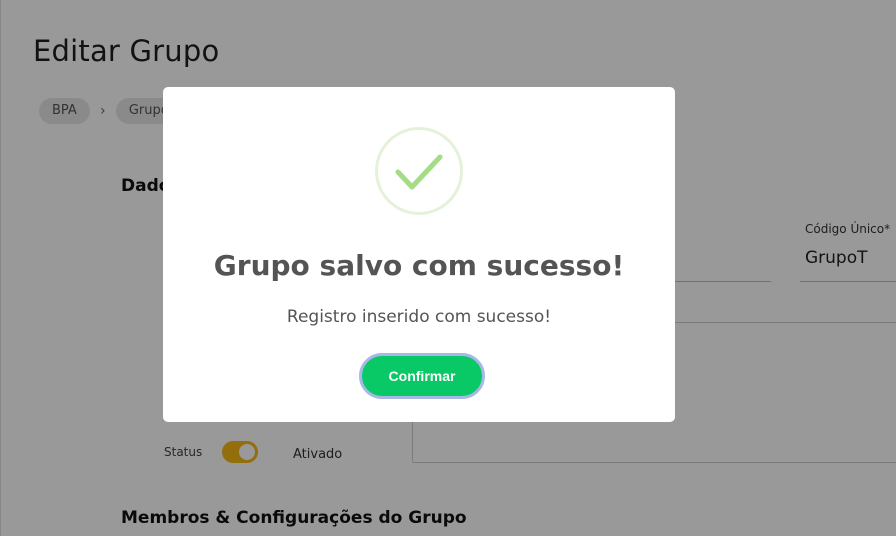 The height and width of the screenshot is (536, 896). I want to click on check-icon, so click(419, 172).